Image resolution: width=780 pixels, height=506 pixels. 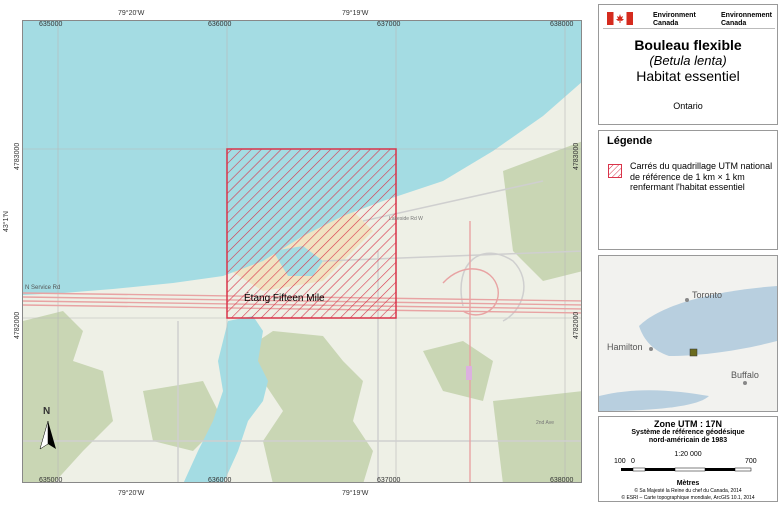 What do you see at coordinates (284, 298) in the screenshot?
I see `pond-label: Étang Fifteen Mile` at bounding box center [284, 298].